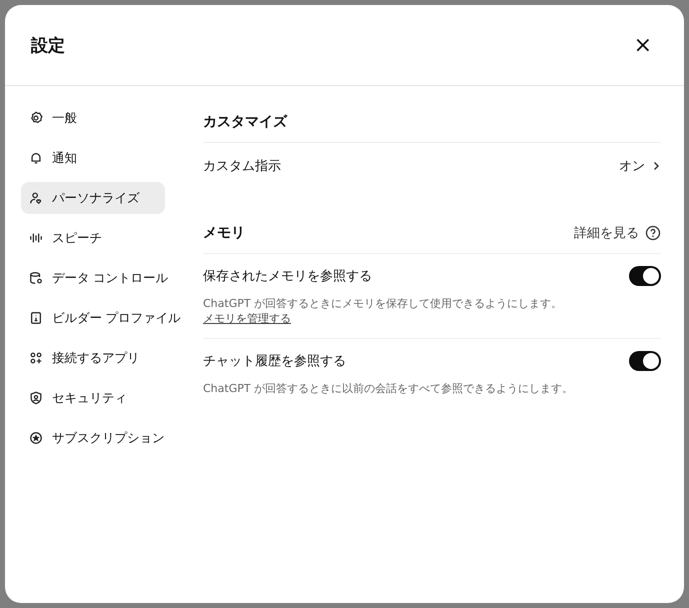 Image resolution: width=689 pixels, height=608 pixels. I want to click on sidebar-item: データ コントロール, so click(98, 278).